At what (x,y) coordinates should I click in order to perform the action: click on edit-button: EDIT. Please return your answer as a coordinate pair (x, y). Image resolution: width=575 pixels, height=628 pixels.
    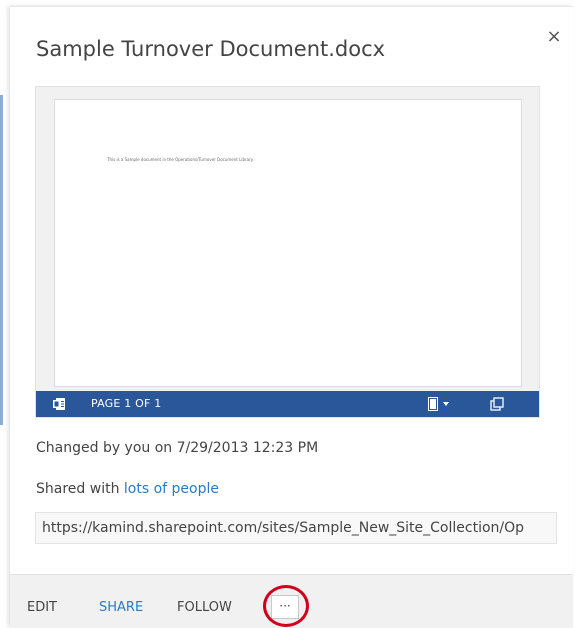
    Looking at the image, I should click on (42, 607).